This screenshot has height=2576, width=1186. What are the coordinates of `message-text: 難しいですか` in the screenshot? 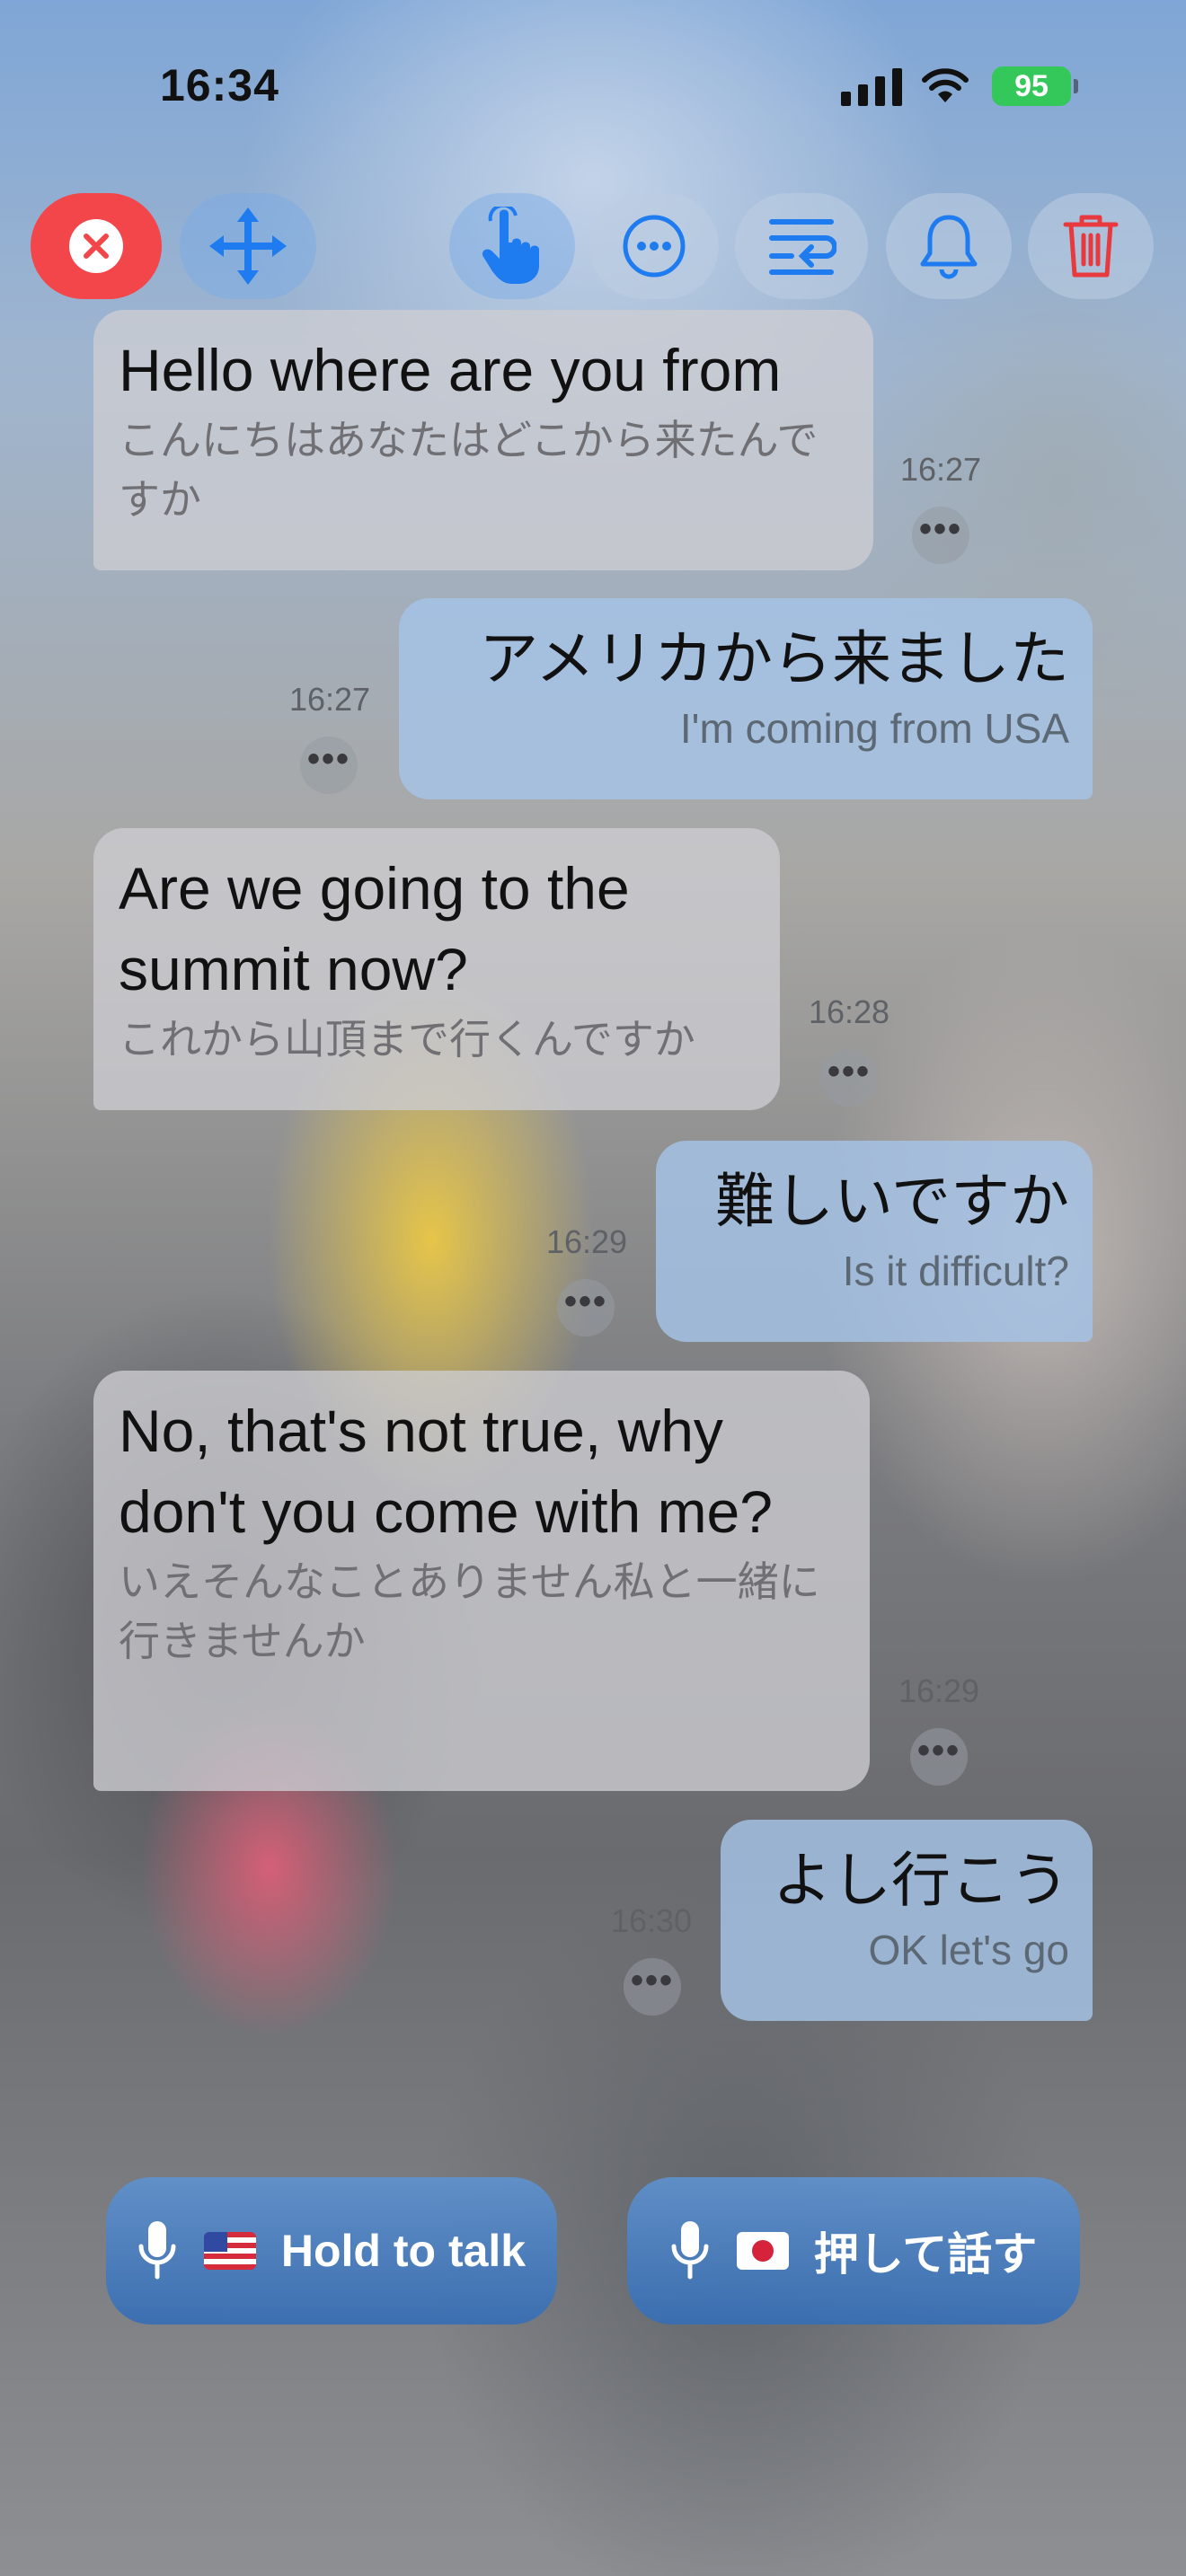 It's located at (891, 1201).